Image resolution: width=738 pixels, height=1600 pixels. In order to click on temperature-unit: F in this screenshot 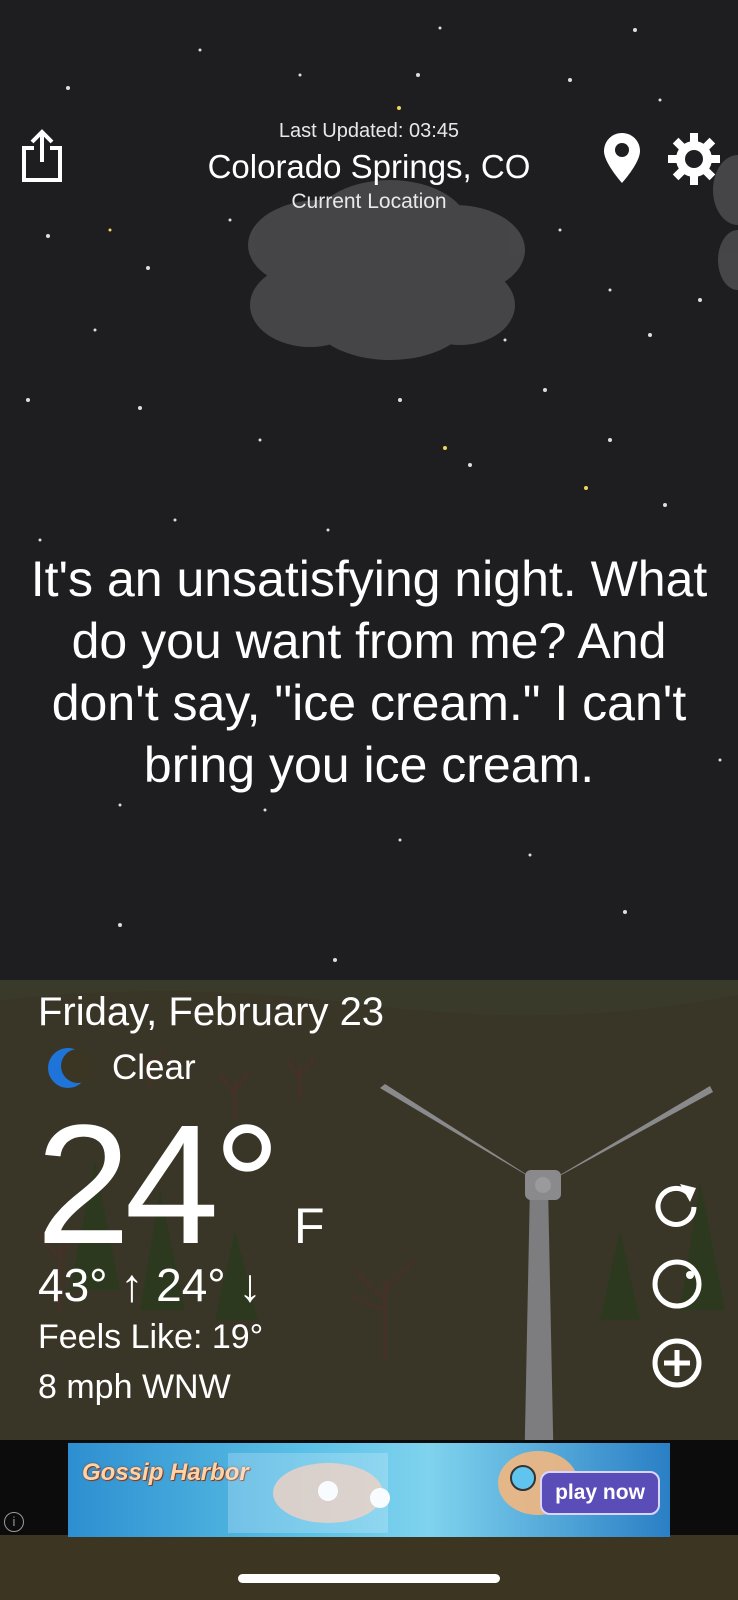, I will do `click(309, 1226)`.